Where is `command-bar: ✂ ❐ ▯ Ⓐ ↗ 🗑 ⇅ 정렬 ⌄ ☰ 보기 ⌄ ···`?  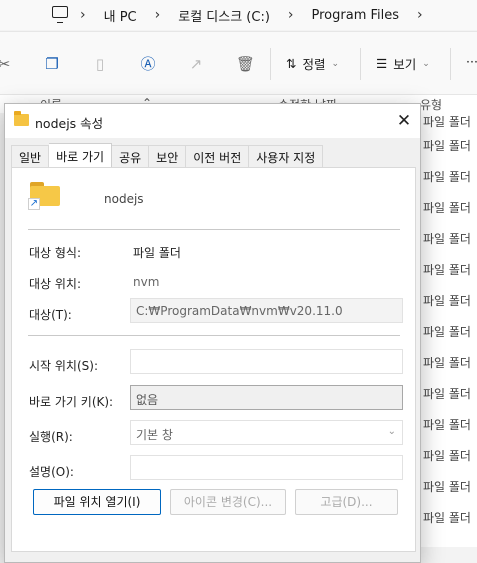
command-bar: ✂ ❐ ▯ Ⓐ ↗ 🗑 ⇅ 정렬 ⌄ ☰ 보기 ⌄ ··· is located at coordinates (238, 63).